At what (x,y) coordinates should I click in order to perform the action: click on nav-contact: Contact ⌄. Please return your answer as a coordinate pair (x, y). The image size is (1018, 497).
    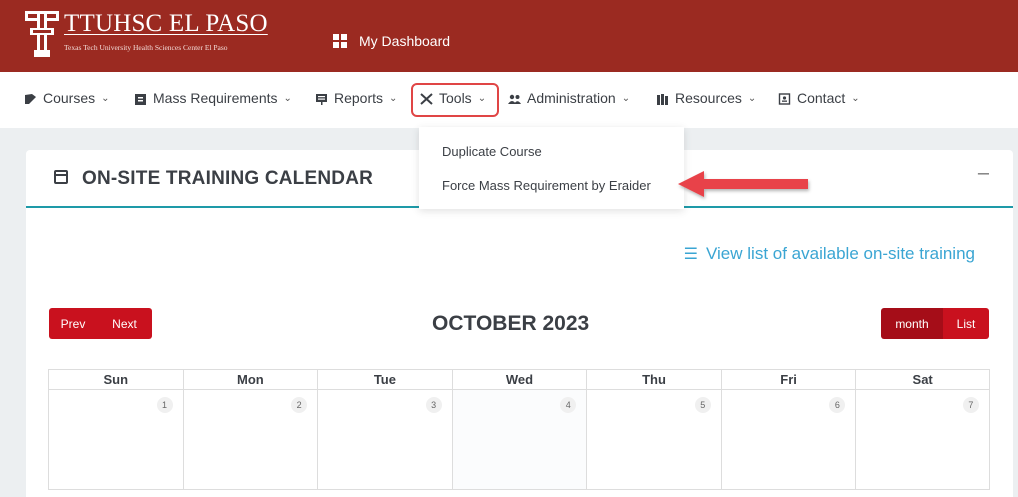
    Looking at the image, I should click on (819, 98).